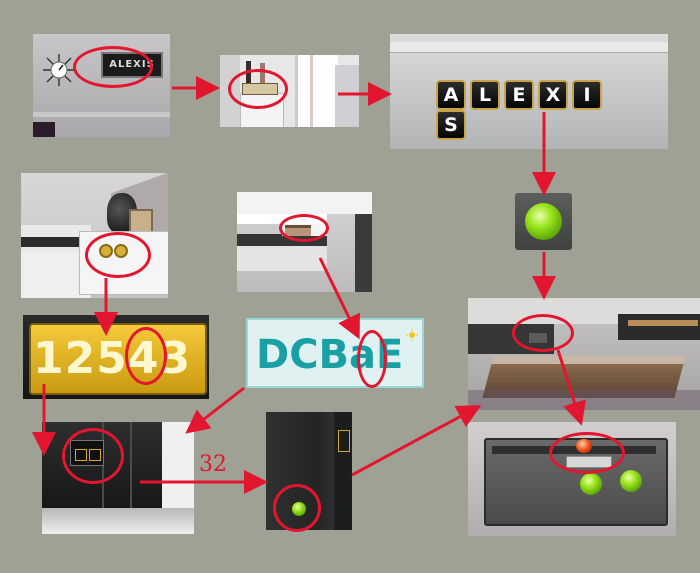 This screenshot has width=700, height=573. I want to click on panel-code-display: DCBaE, so click(335, 353).